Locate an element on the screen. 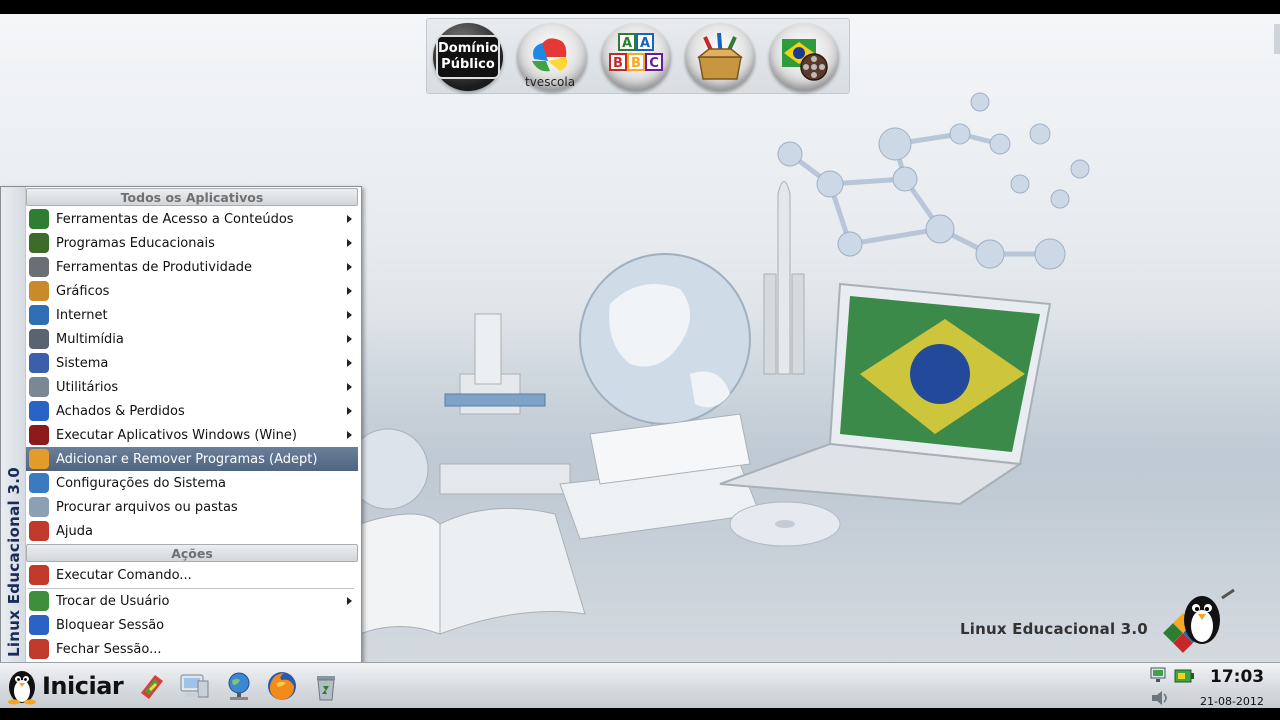  firefox-icon is located at coordinates (282, 686).